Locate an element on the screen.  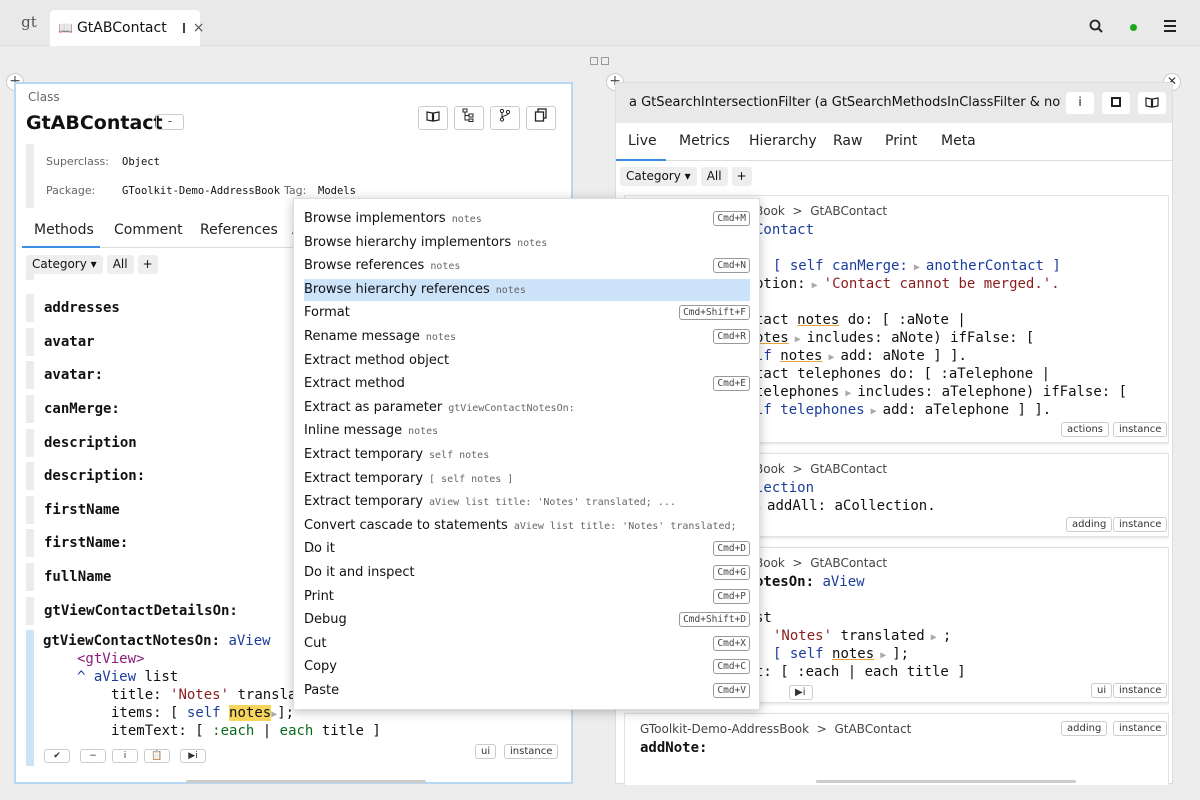
menu-item: Browse references notes Cmd+N is located at coordinates (527, 266).